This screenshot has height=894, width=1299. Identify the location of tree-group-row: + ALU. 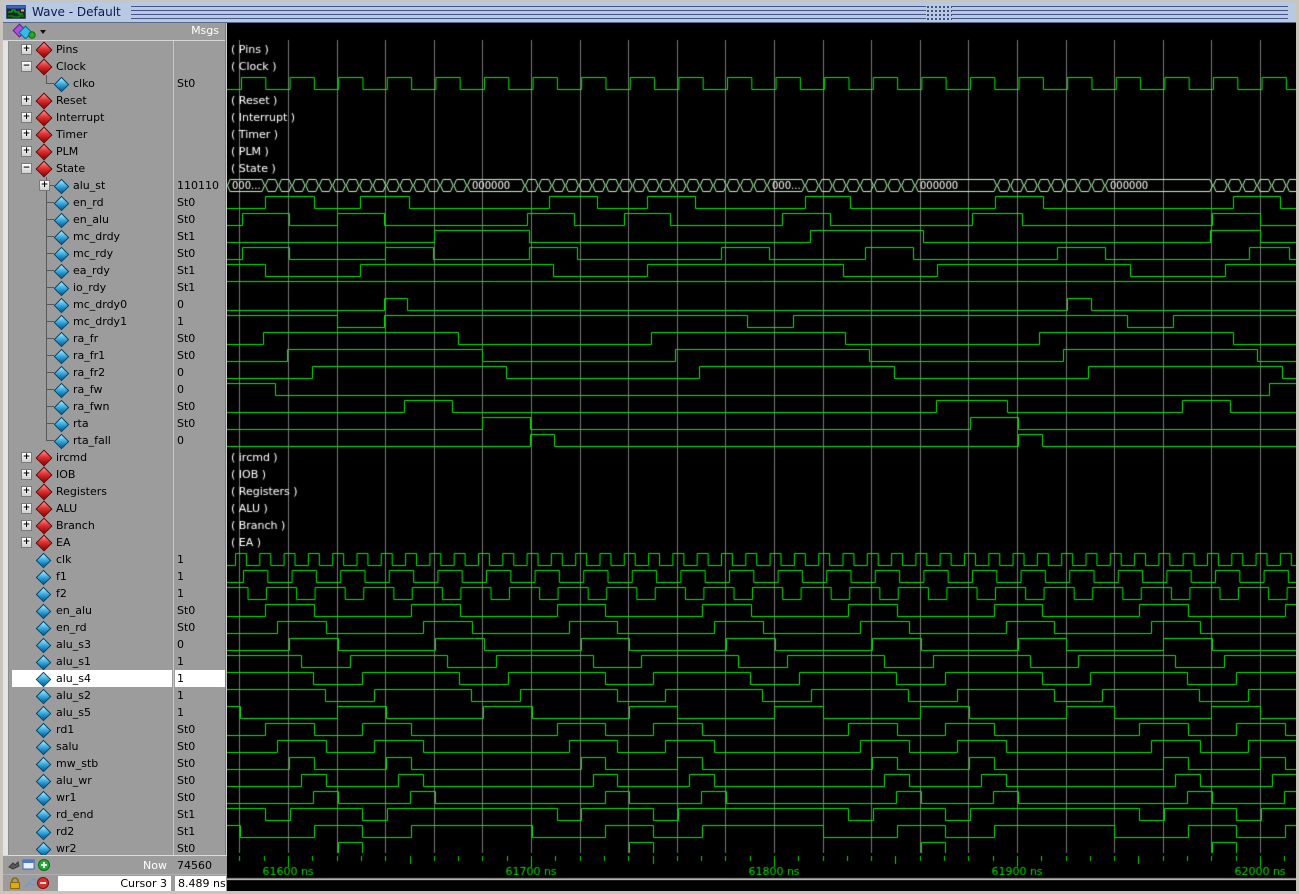
(115, 509).